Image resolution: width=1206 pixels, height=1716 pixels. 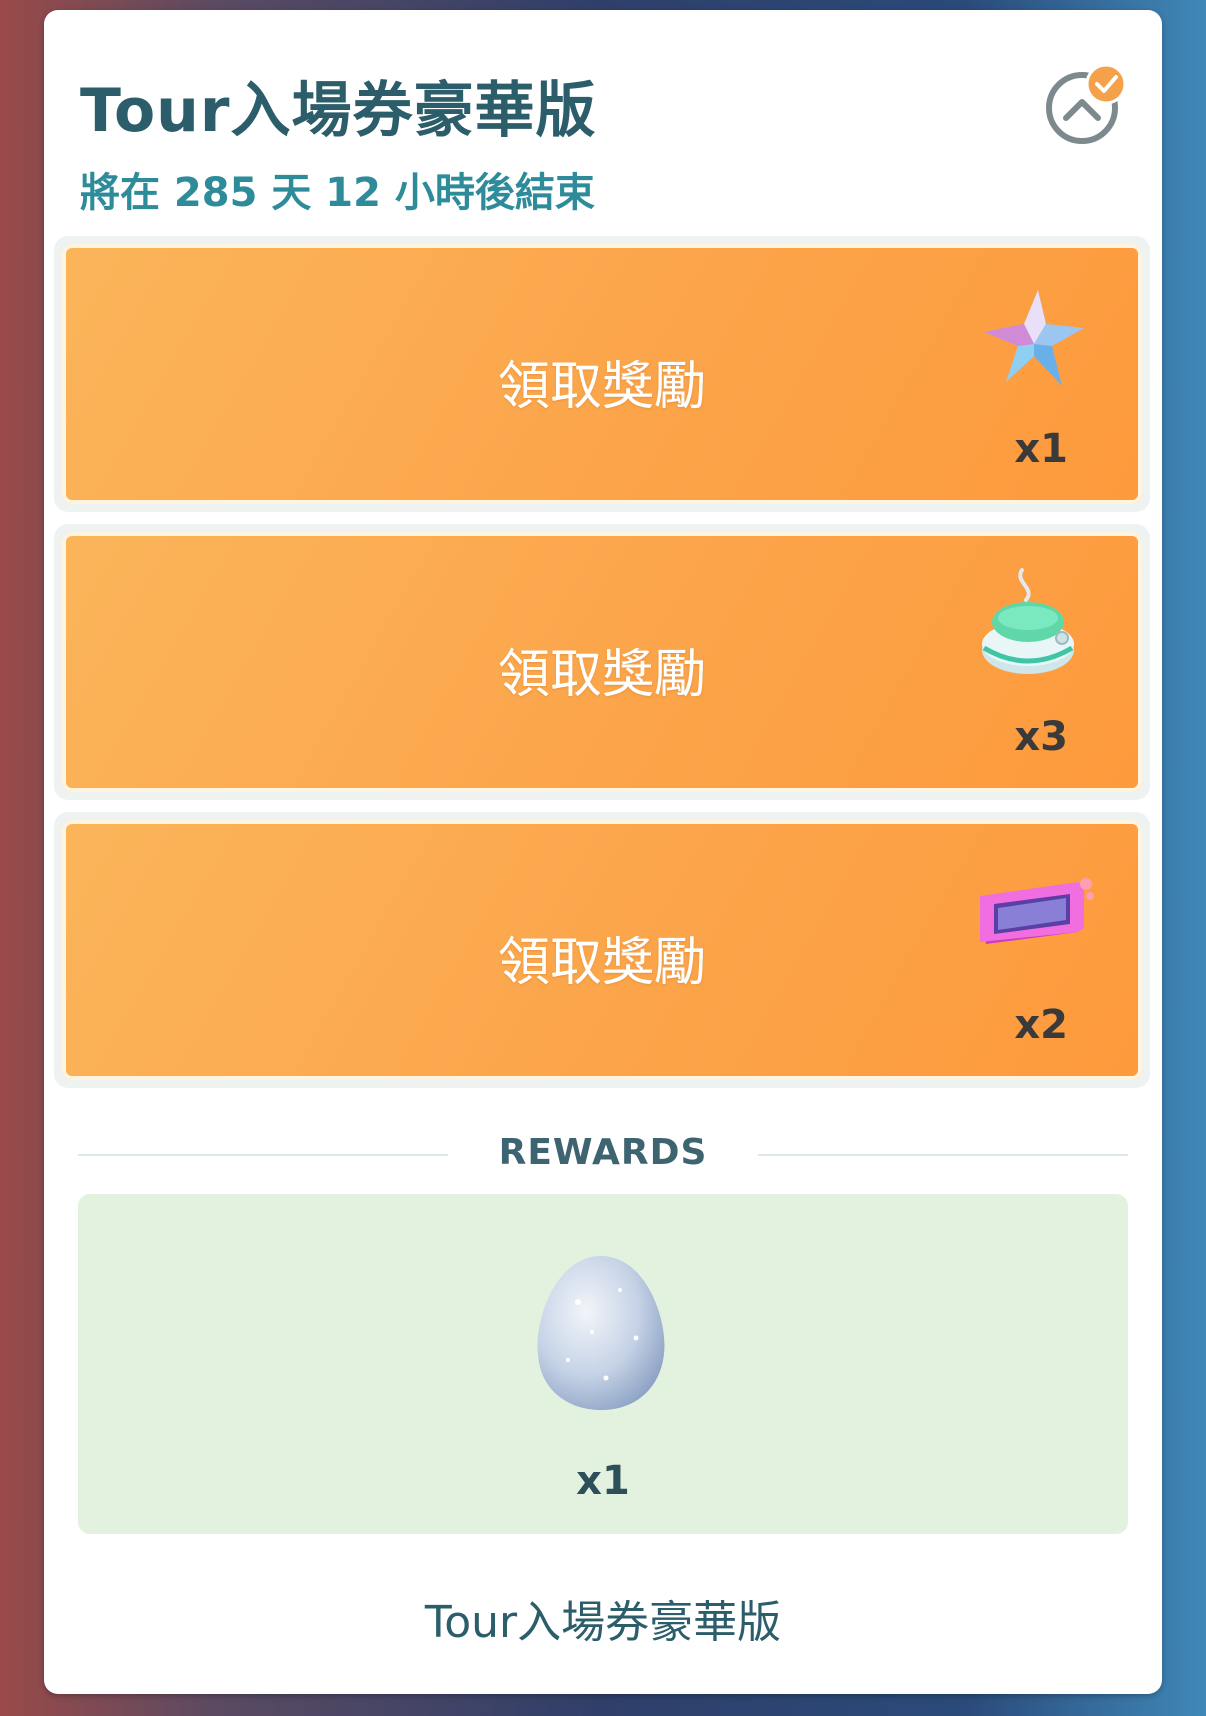 I want to click on rewards-heading: REWARDS, so click(x=603, y=1152).